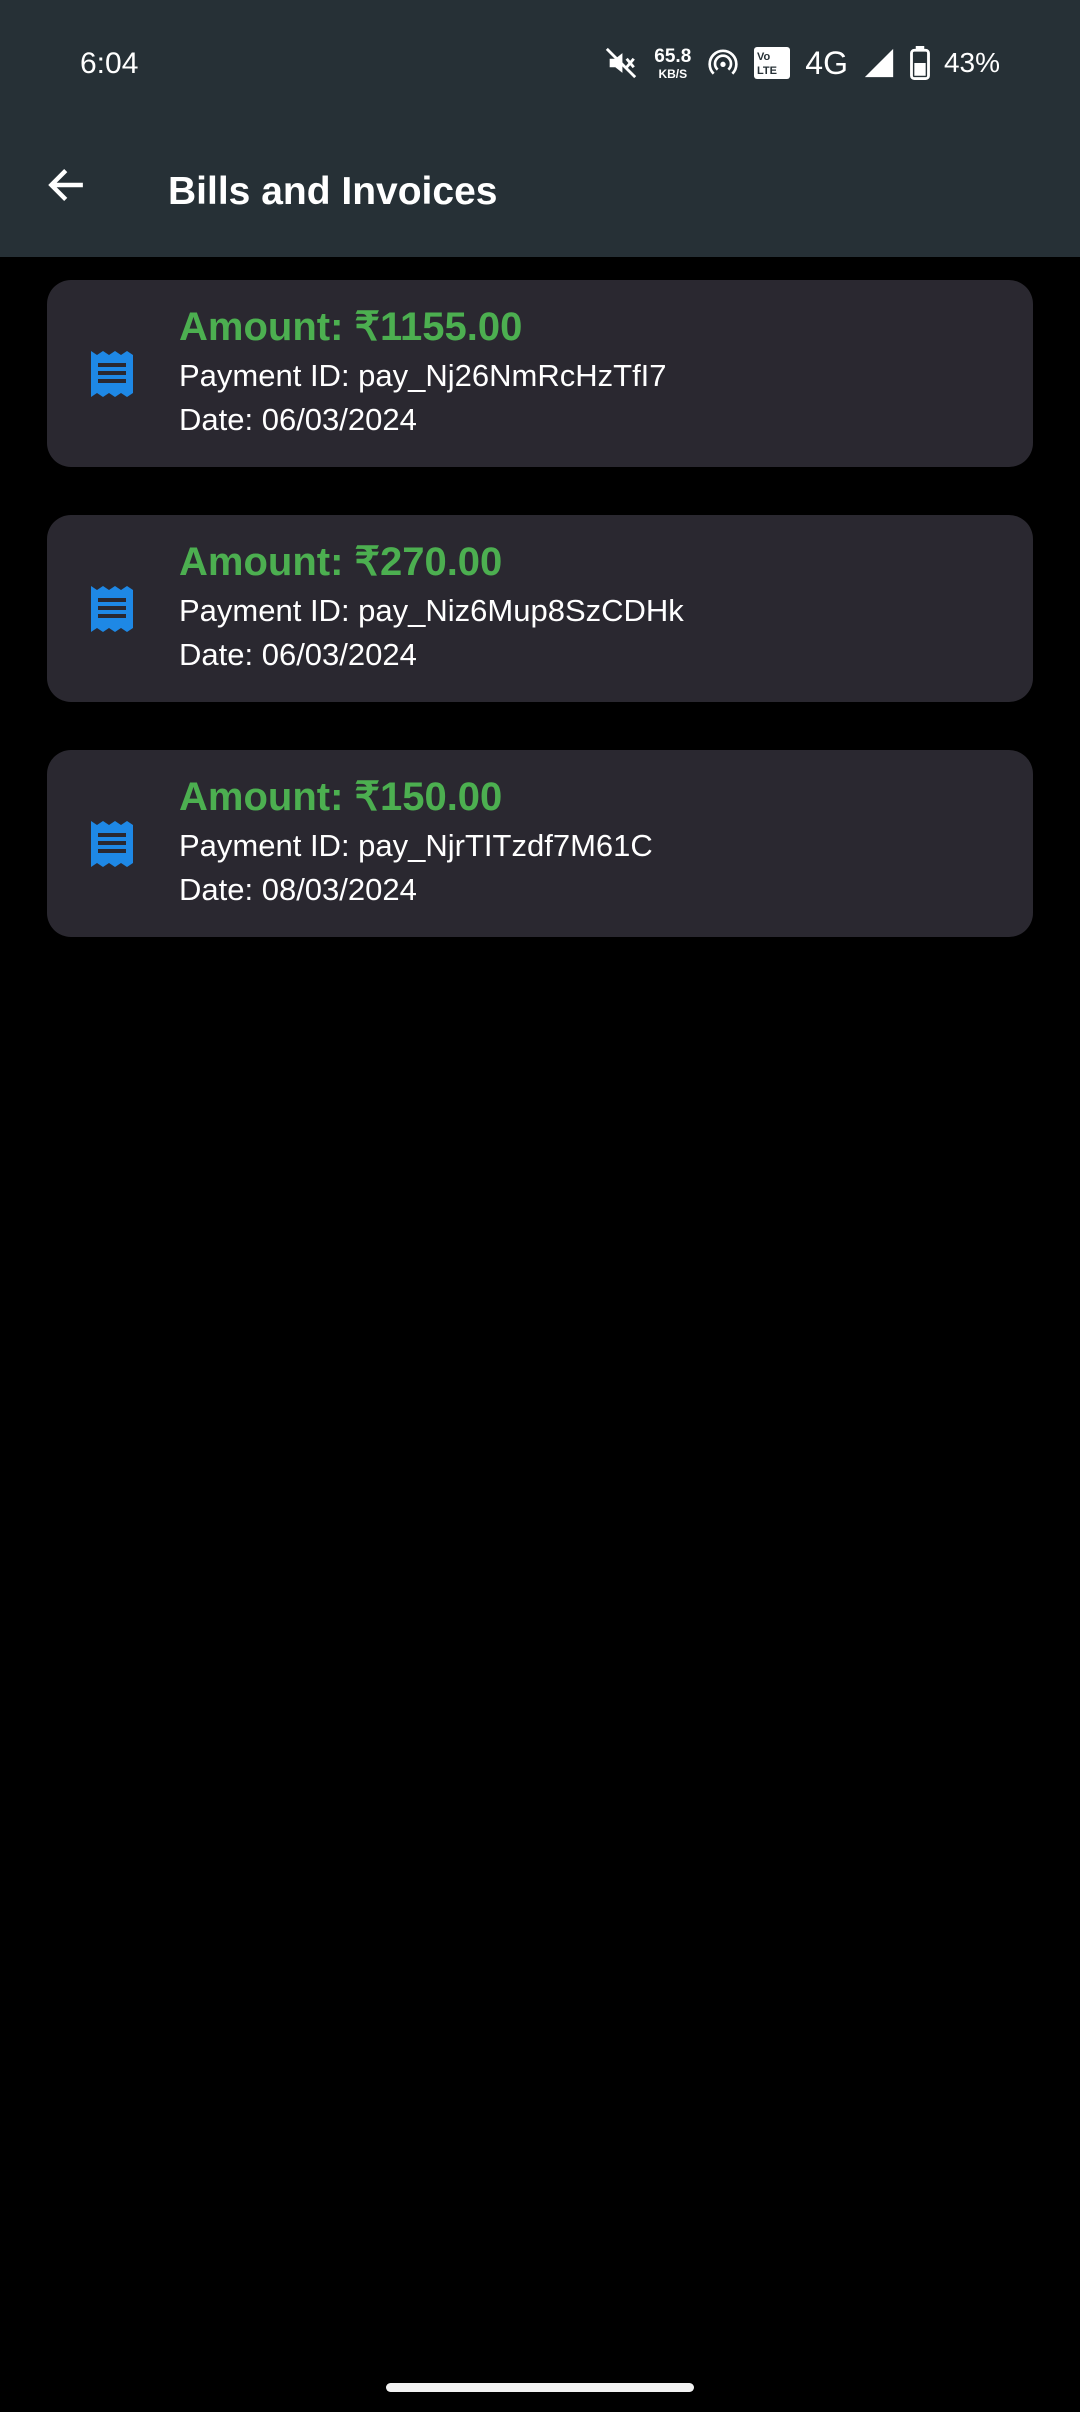 The image size is (1080, 2412). I want to click on back-button, so click(66, 187).